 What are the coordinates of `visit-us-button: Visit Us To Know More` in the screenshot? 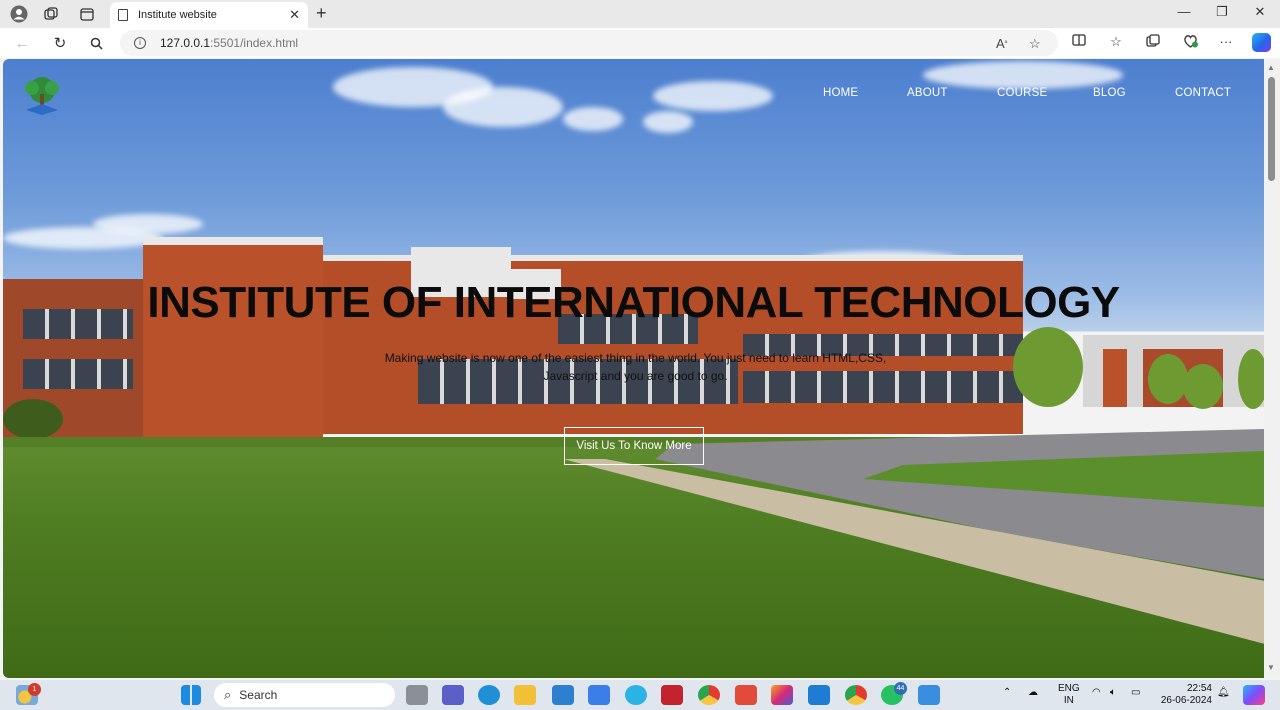 It's located at (634, 446).